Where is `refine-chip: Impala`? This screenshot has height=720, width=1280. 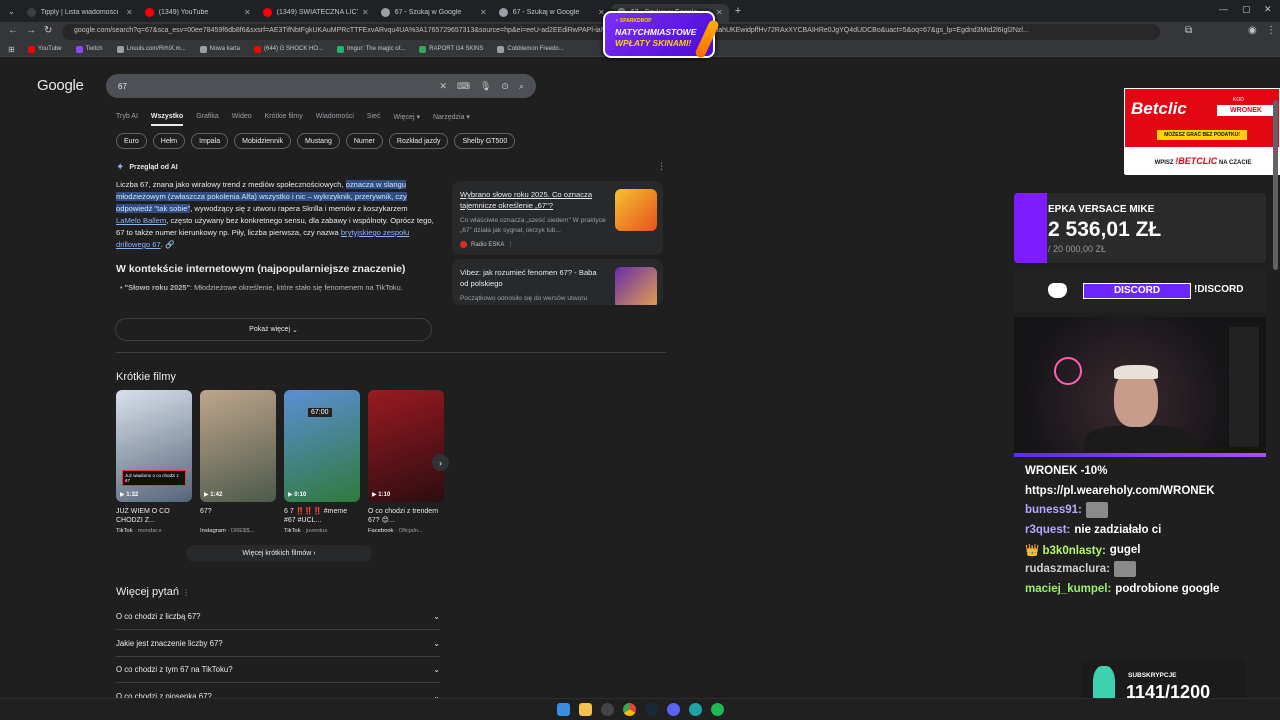 refine-chip: Impala is located at coordinates (210, 141).